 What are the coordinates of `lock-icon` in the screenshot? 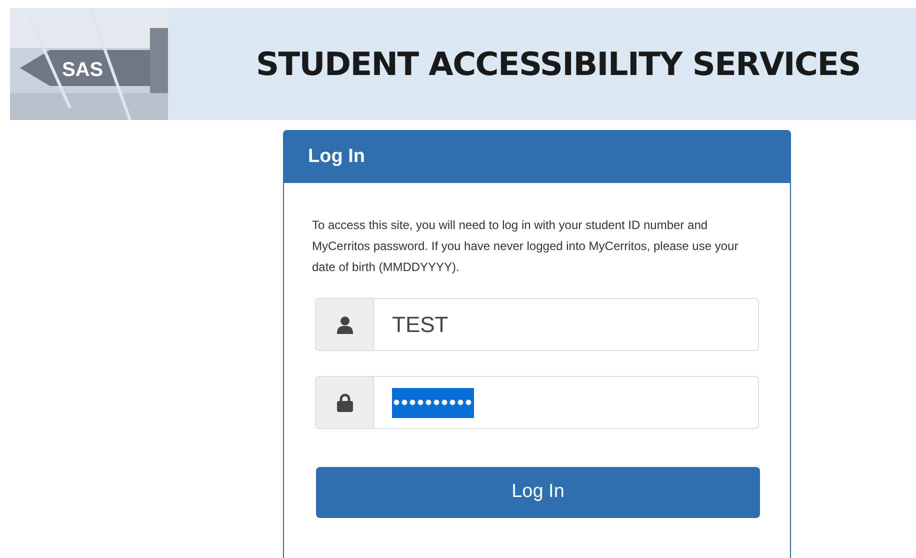 It's located at (344, 402).